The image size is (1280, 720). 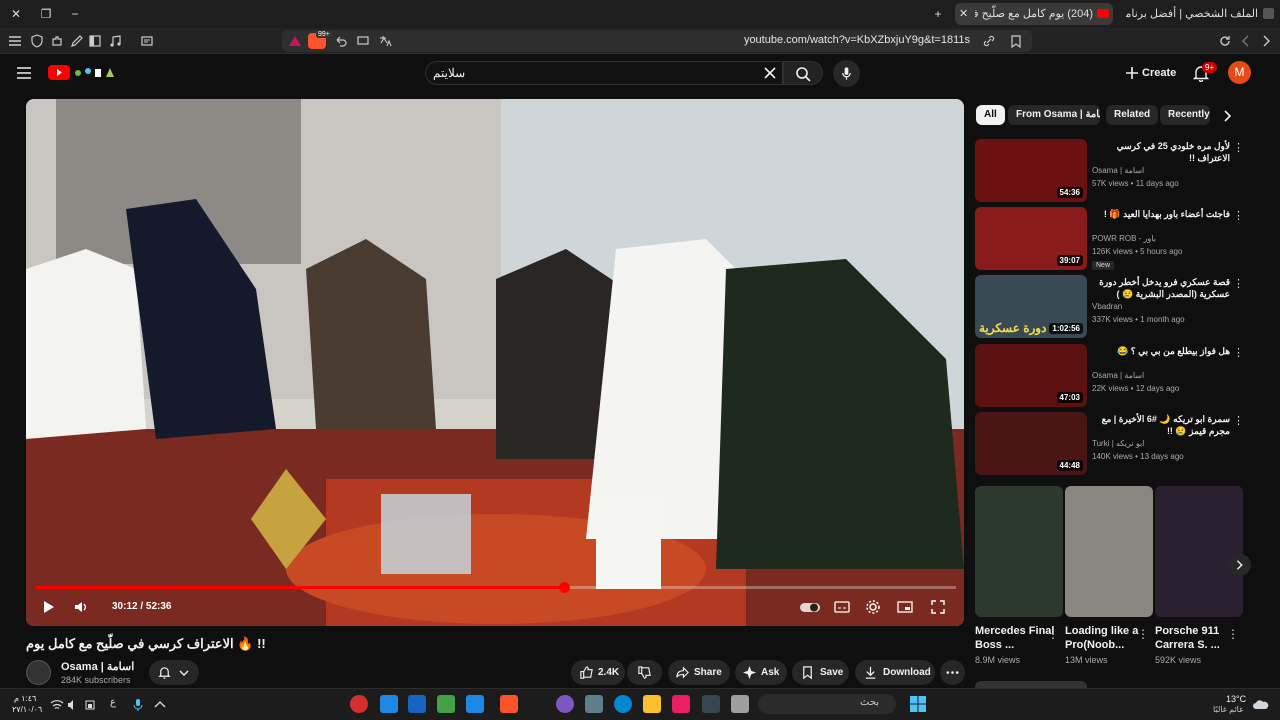 What do you see at coordinates (1161, 351) in the screenshot?
I see `recommendation-title: هل فواز بيطلع من بي بي ؟ 😂` at bounding box center [1161, 351].